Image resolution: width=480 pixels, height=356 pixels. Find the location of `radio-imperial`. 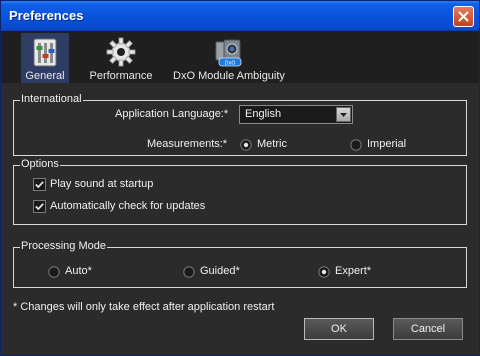

radio-imperial is located at coordinates (356, 145).